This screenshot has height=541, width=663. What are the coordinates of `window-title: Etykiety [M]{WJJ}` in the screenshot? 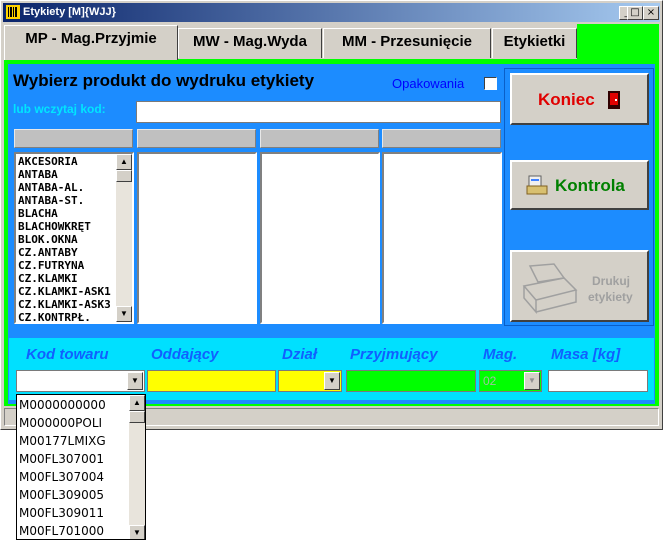 It's located at (69, 12).